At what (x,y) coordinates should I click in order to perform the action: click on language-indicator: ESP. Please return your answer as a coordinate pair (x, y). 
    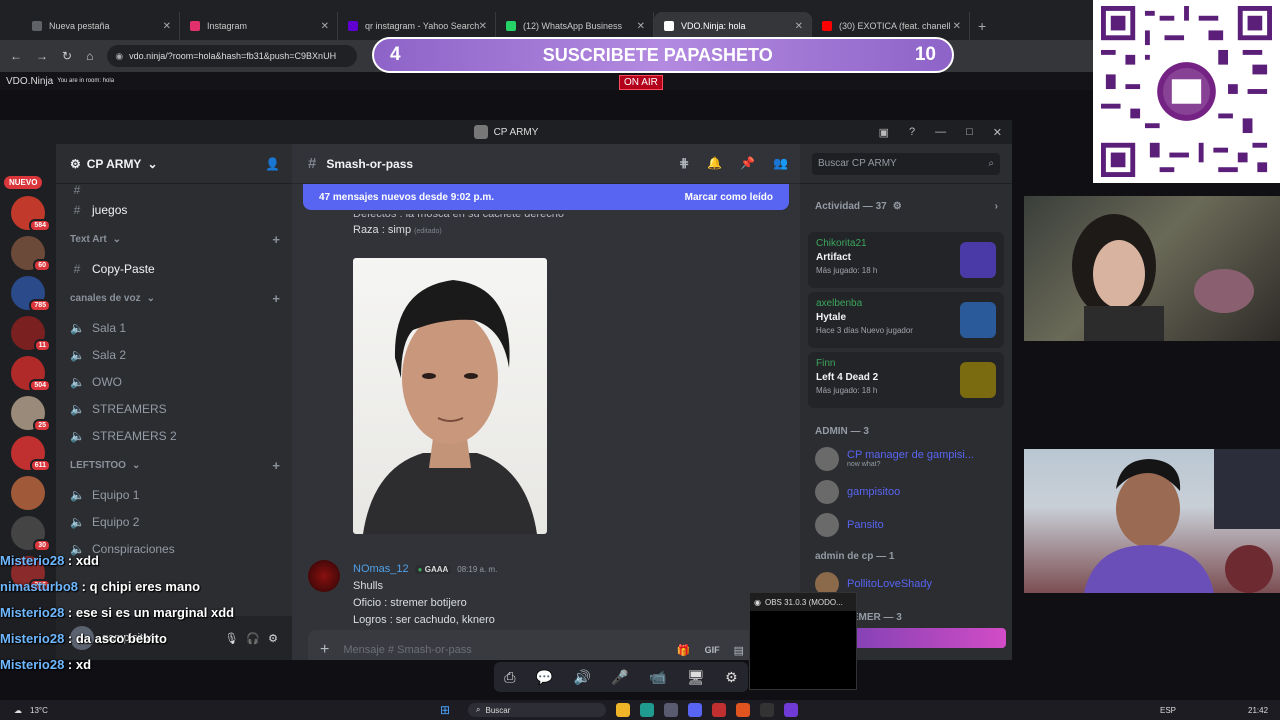
    Looking at the image, I should click on (1168, 710).